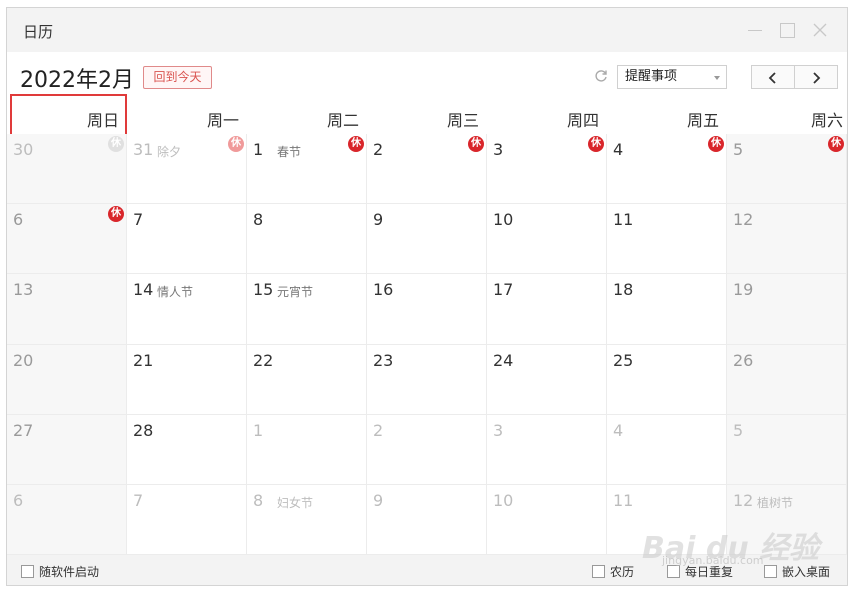 Image resolution: width=851 pixels, height=590 pixels. I want to click on day-number: 3, so click(498, 149).